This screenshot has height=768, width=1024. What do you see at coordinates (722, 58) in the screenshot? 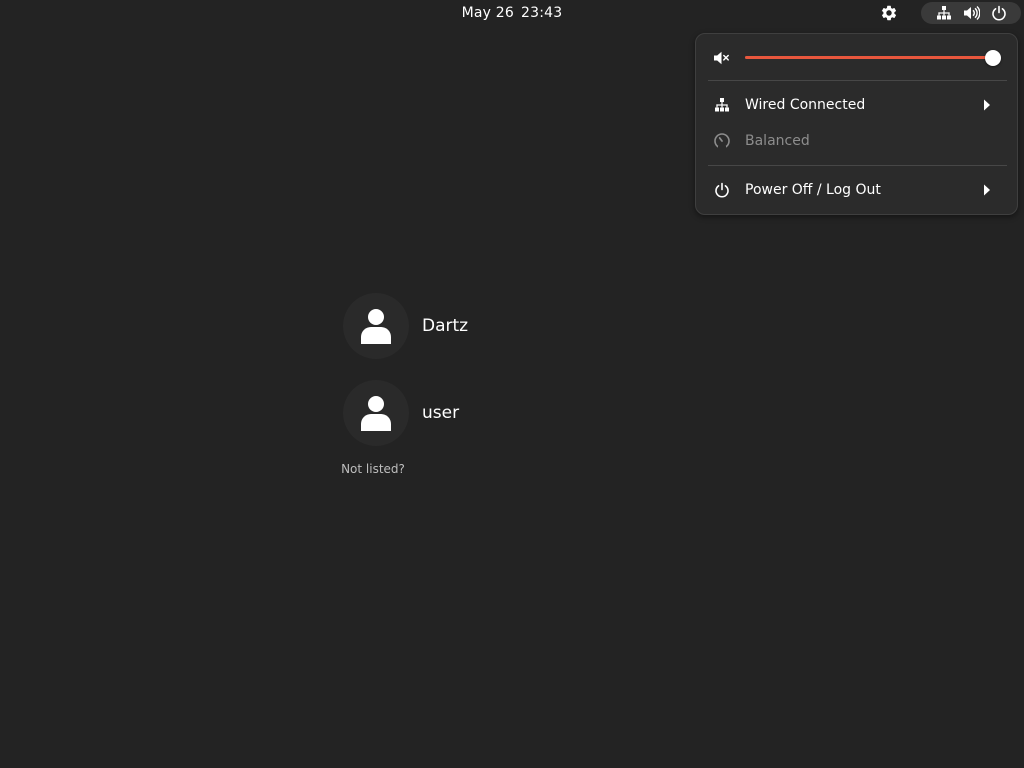
I see `speaker-muted-icon` at bounding box center [722, 58].